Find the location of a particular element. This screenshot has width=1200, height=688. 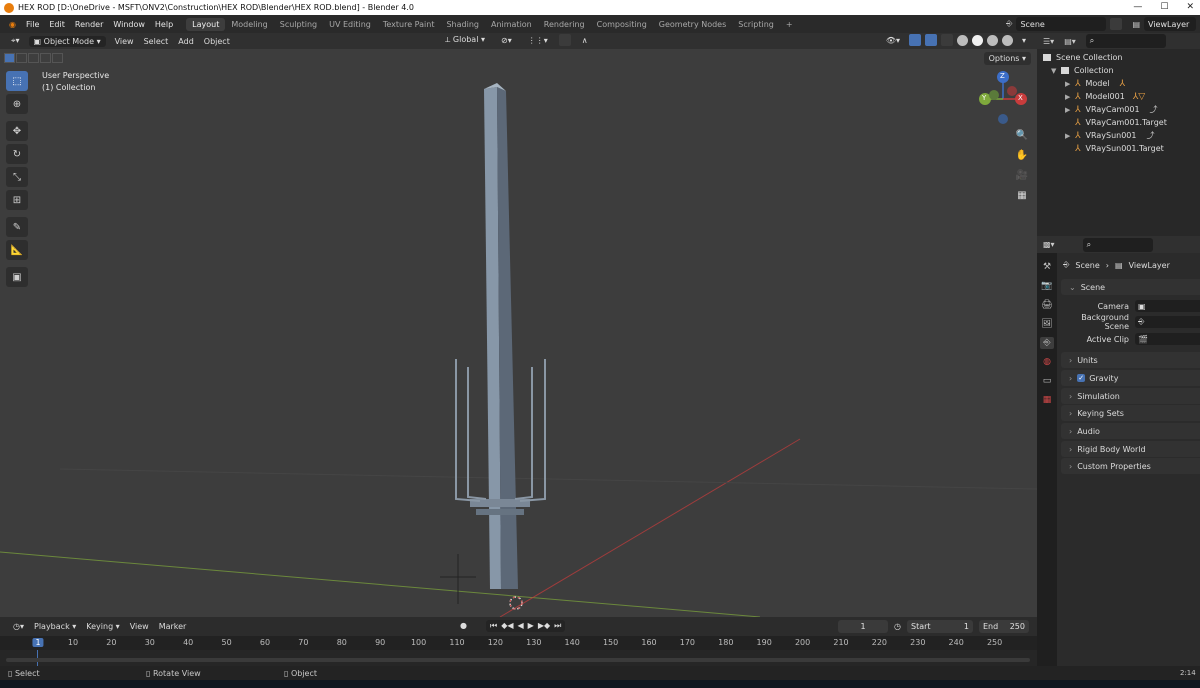

tab-modeling: Modeling is located at coordinates (249, 24).